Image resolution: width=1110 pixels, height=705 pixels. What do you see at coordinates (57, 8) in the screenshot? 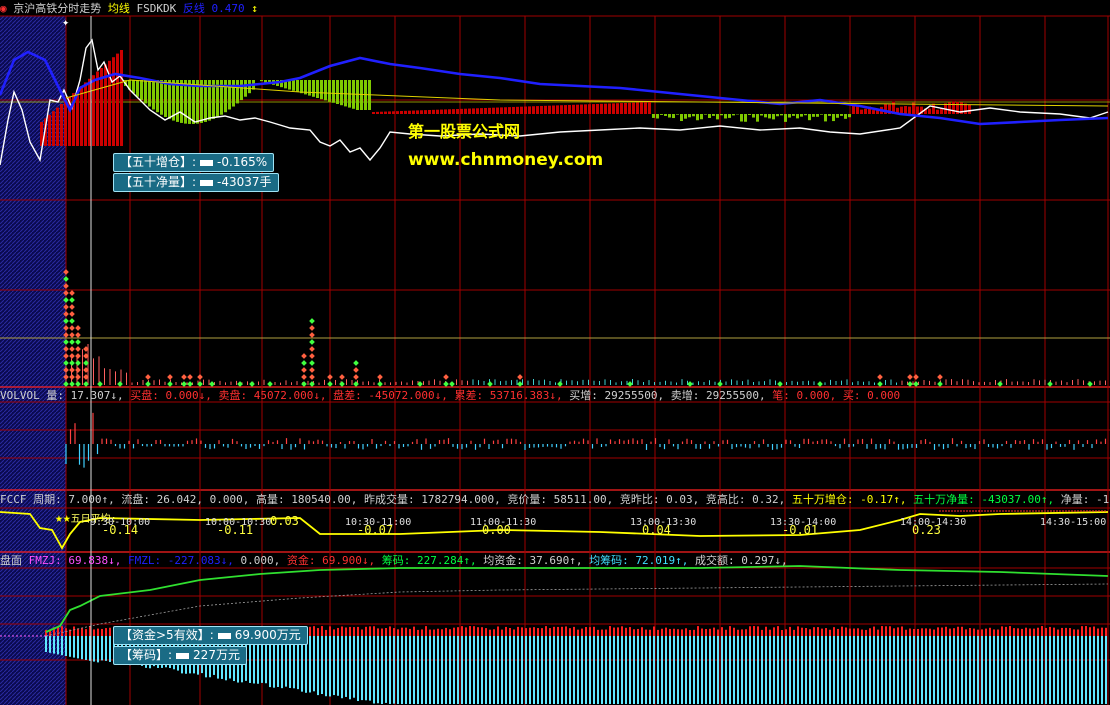
I see `price-panel-title: 京沪高铁分时走势` at bounding box center [57, 8].